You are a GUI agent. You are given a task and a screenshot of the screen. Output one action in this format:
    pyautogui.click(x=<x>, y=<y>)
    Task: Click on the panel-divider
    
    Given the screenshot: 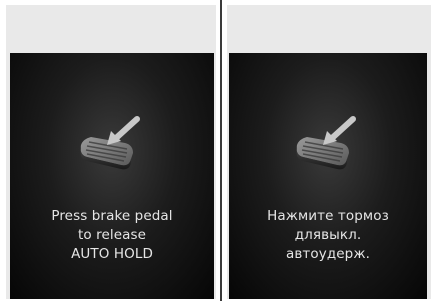 What is the action you would take?
    pyautogui.click(x=221, y=150)
    